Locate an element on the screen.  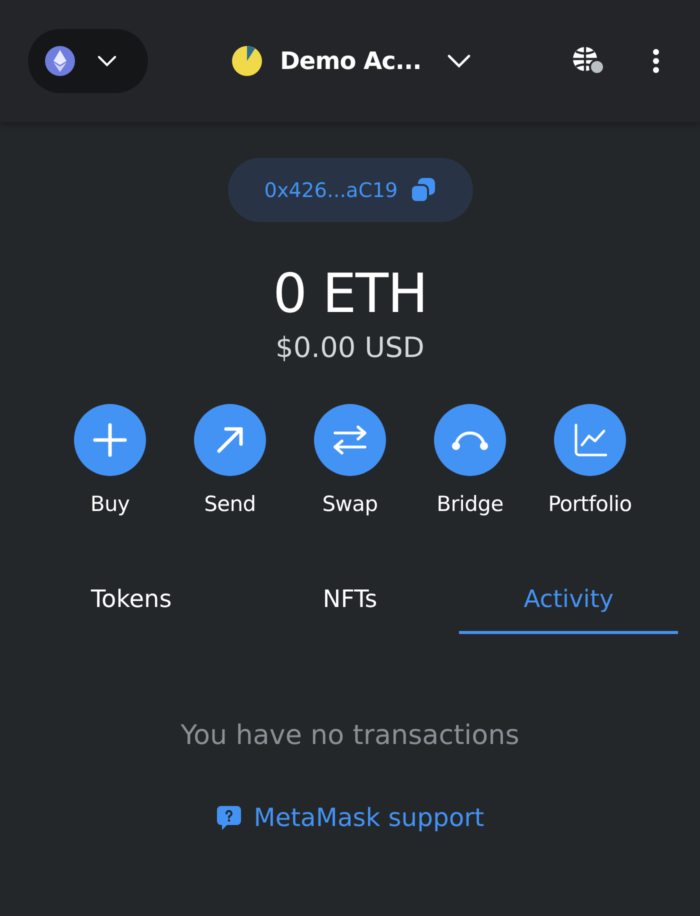
address-copy-button: 0x426...aC19 is located at coordinates (350, 190).